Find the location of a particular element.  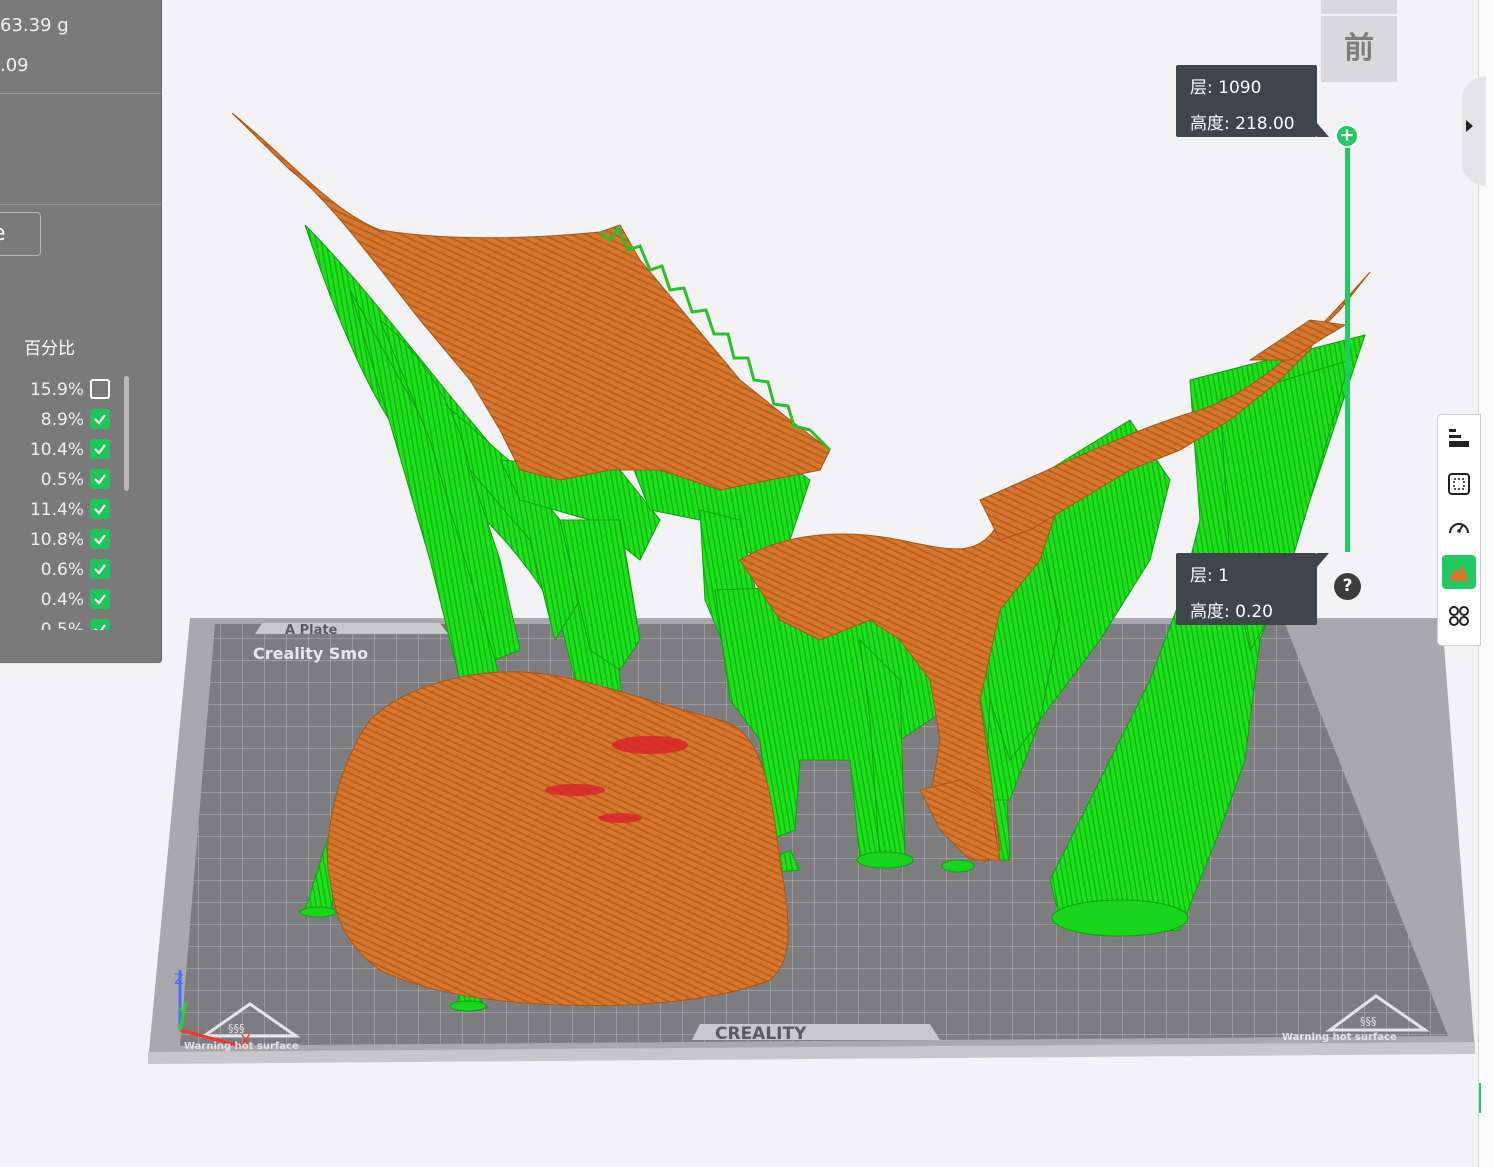

percent-value: 0.4% is located at coordinates (62, 600).